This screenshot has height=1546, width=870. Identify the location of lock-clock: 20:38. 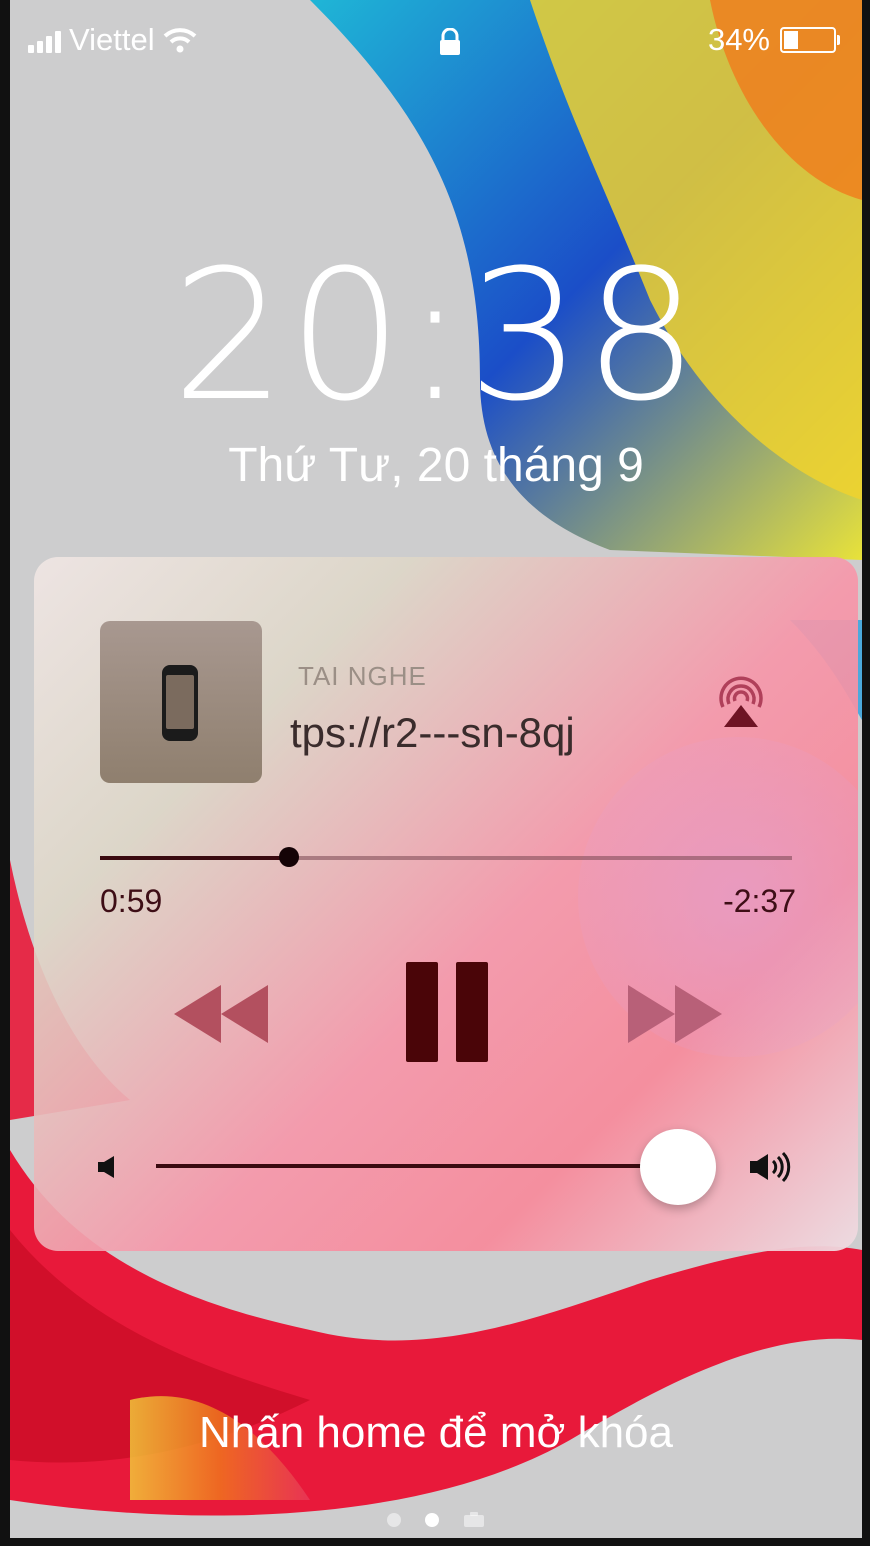
(436, 336).